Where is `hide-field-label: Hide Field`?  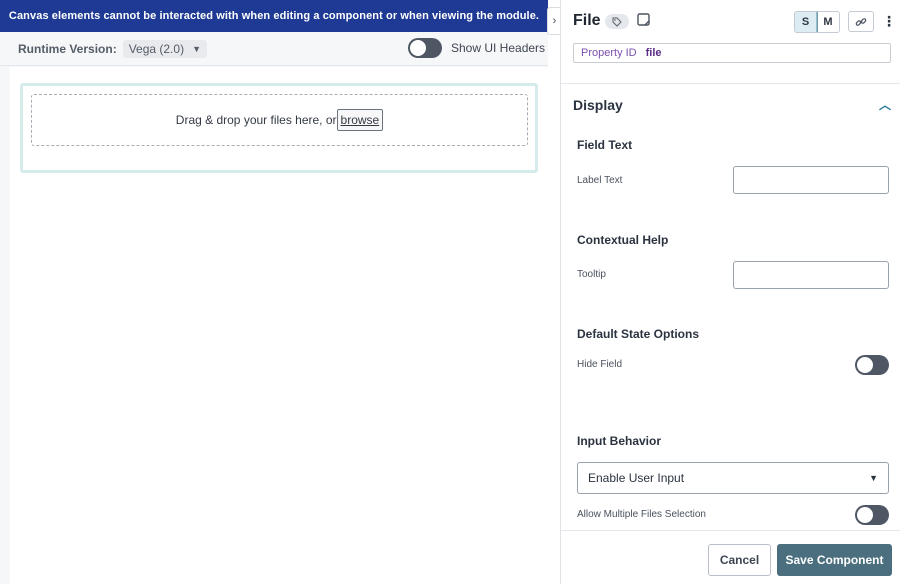
hide-field-label: Hide Field is located at coordinates (600, 364).